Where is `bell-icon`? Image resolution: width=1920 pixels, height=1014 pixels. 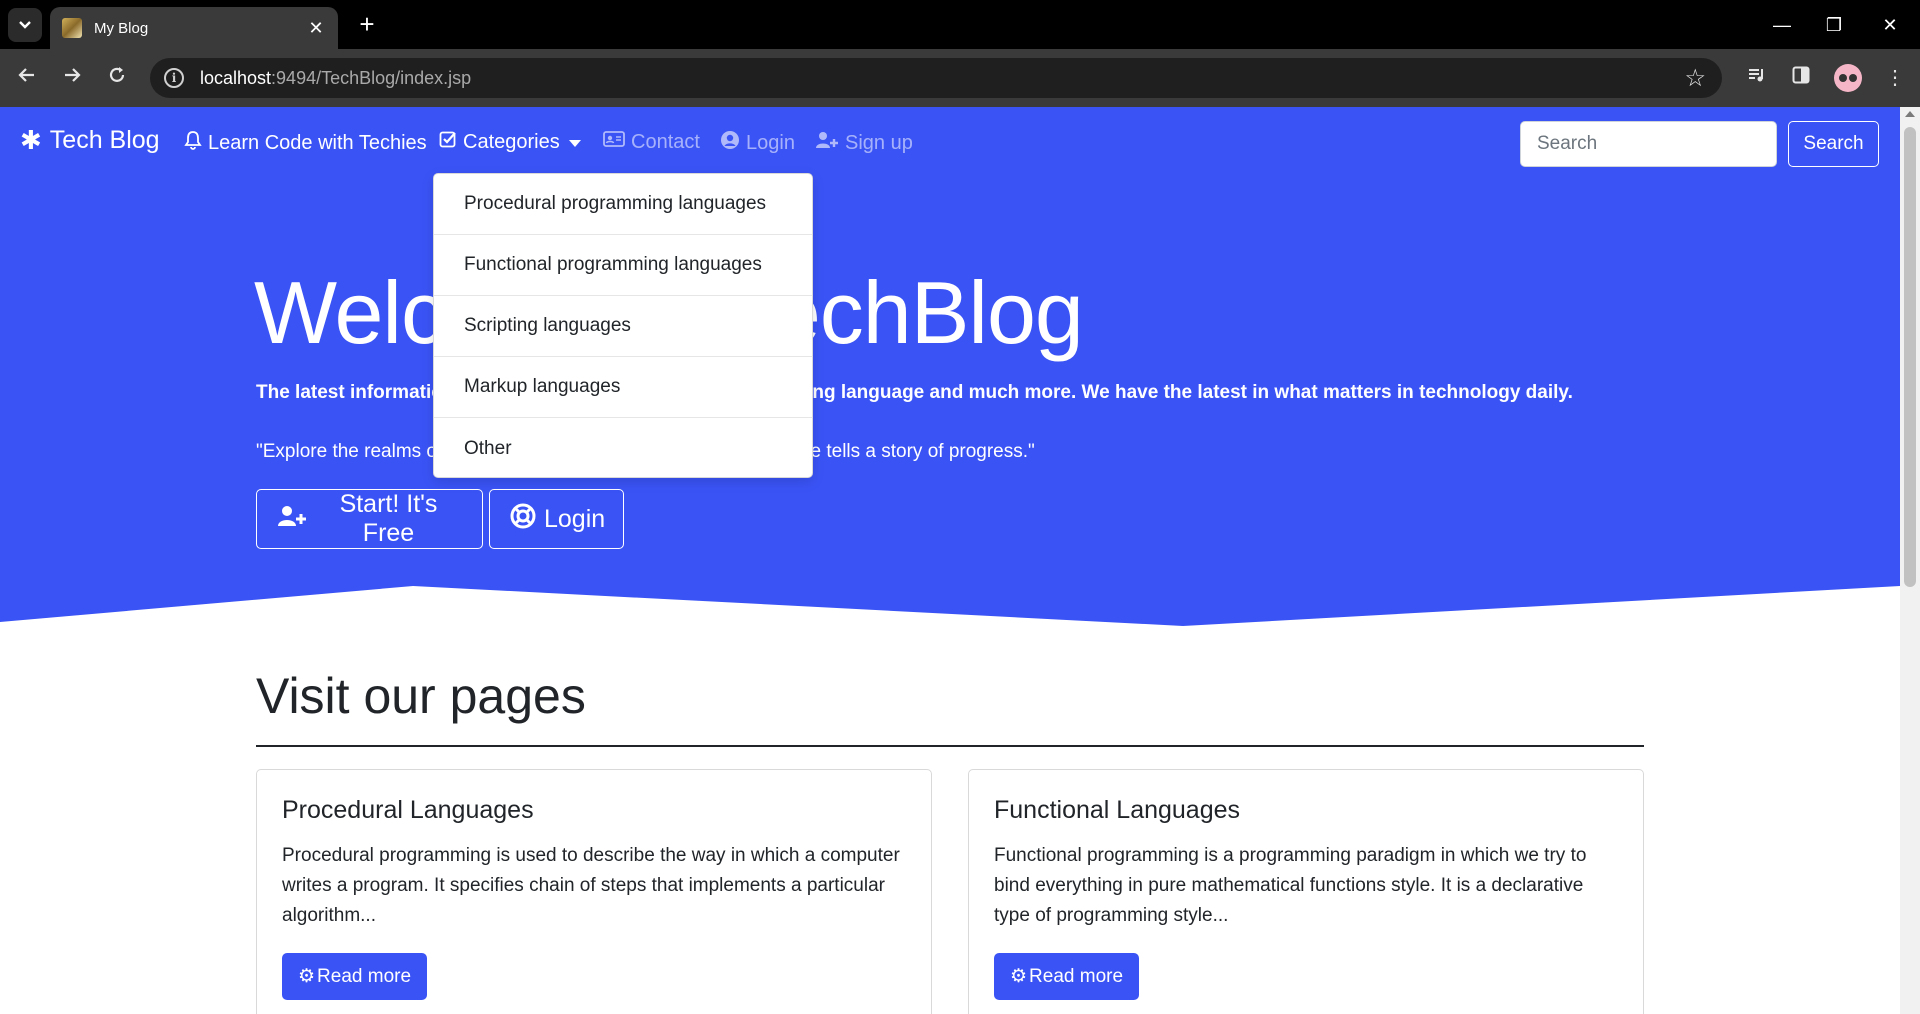
bell-icon is located at coordinates (193, 143).